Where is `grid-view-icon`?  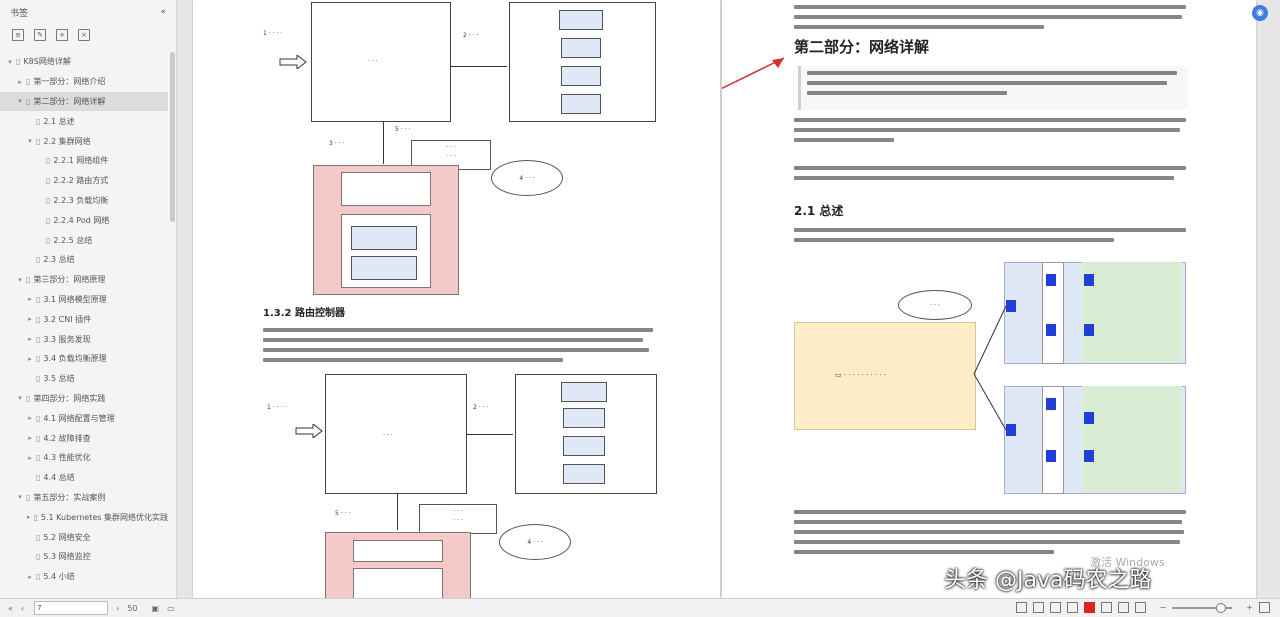 grid-view-icon is located at coordinates (1106, 607).